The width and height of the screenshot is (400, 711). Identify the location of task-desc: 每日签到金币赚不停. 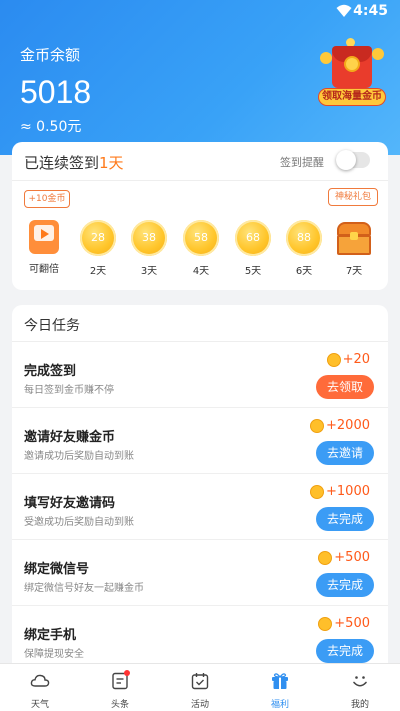
(69, 390).